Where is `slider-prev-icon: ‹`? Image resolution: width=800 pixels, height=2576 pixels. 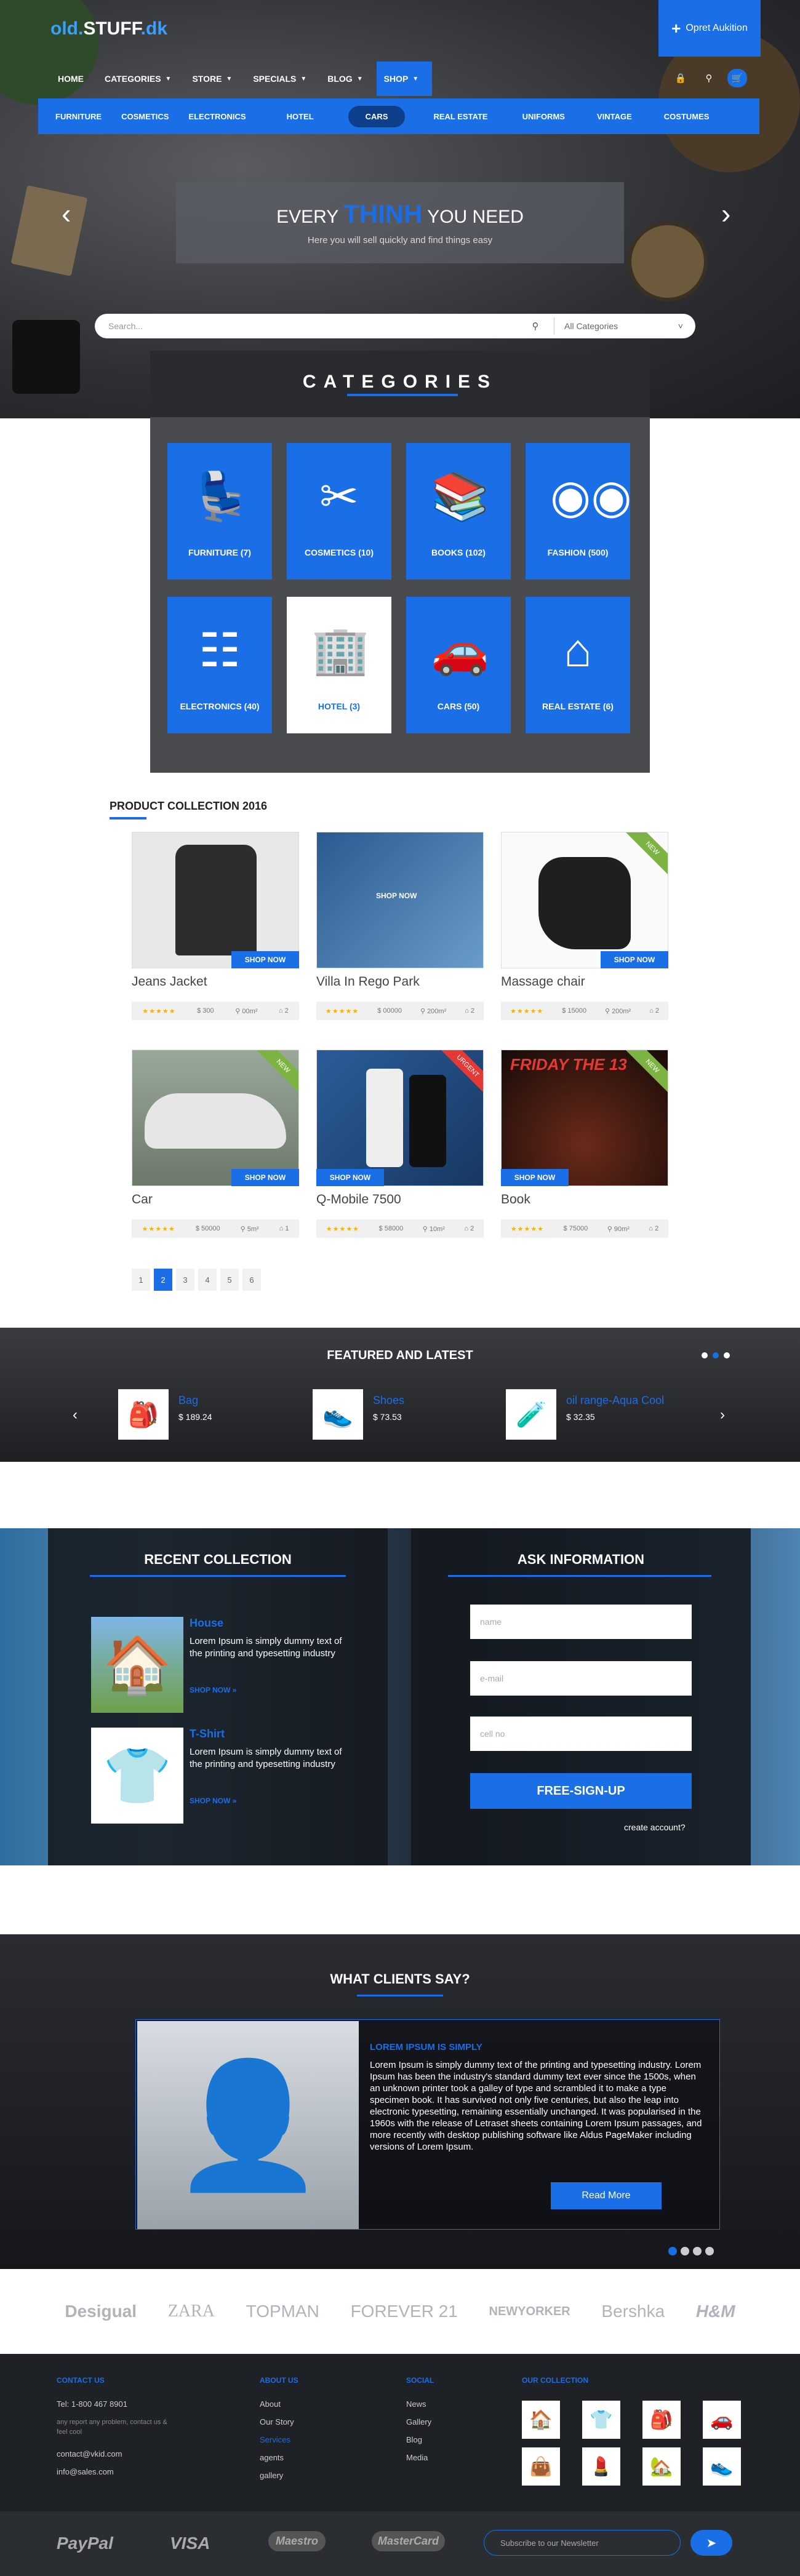 slider-prev-icon: ‹ is located at coordinates (66, 213).